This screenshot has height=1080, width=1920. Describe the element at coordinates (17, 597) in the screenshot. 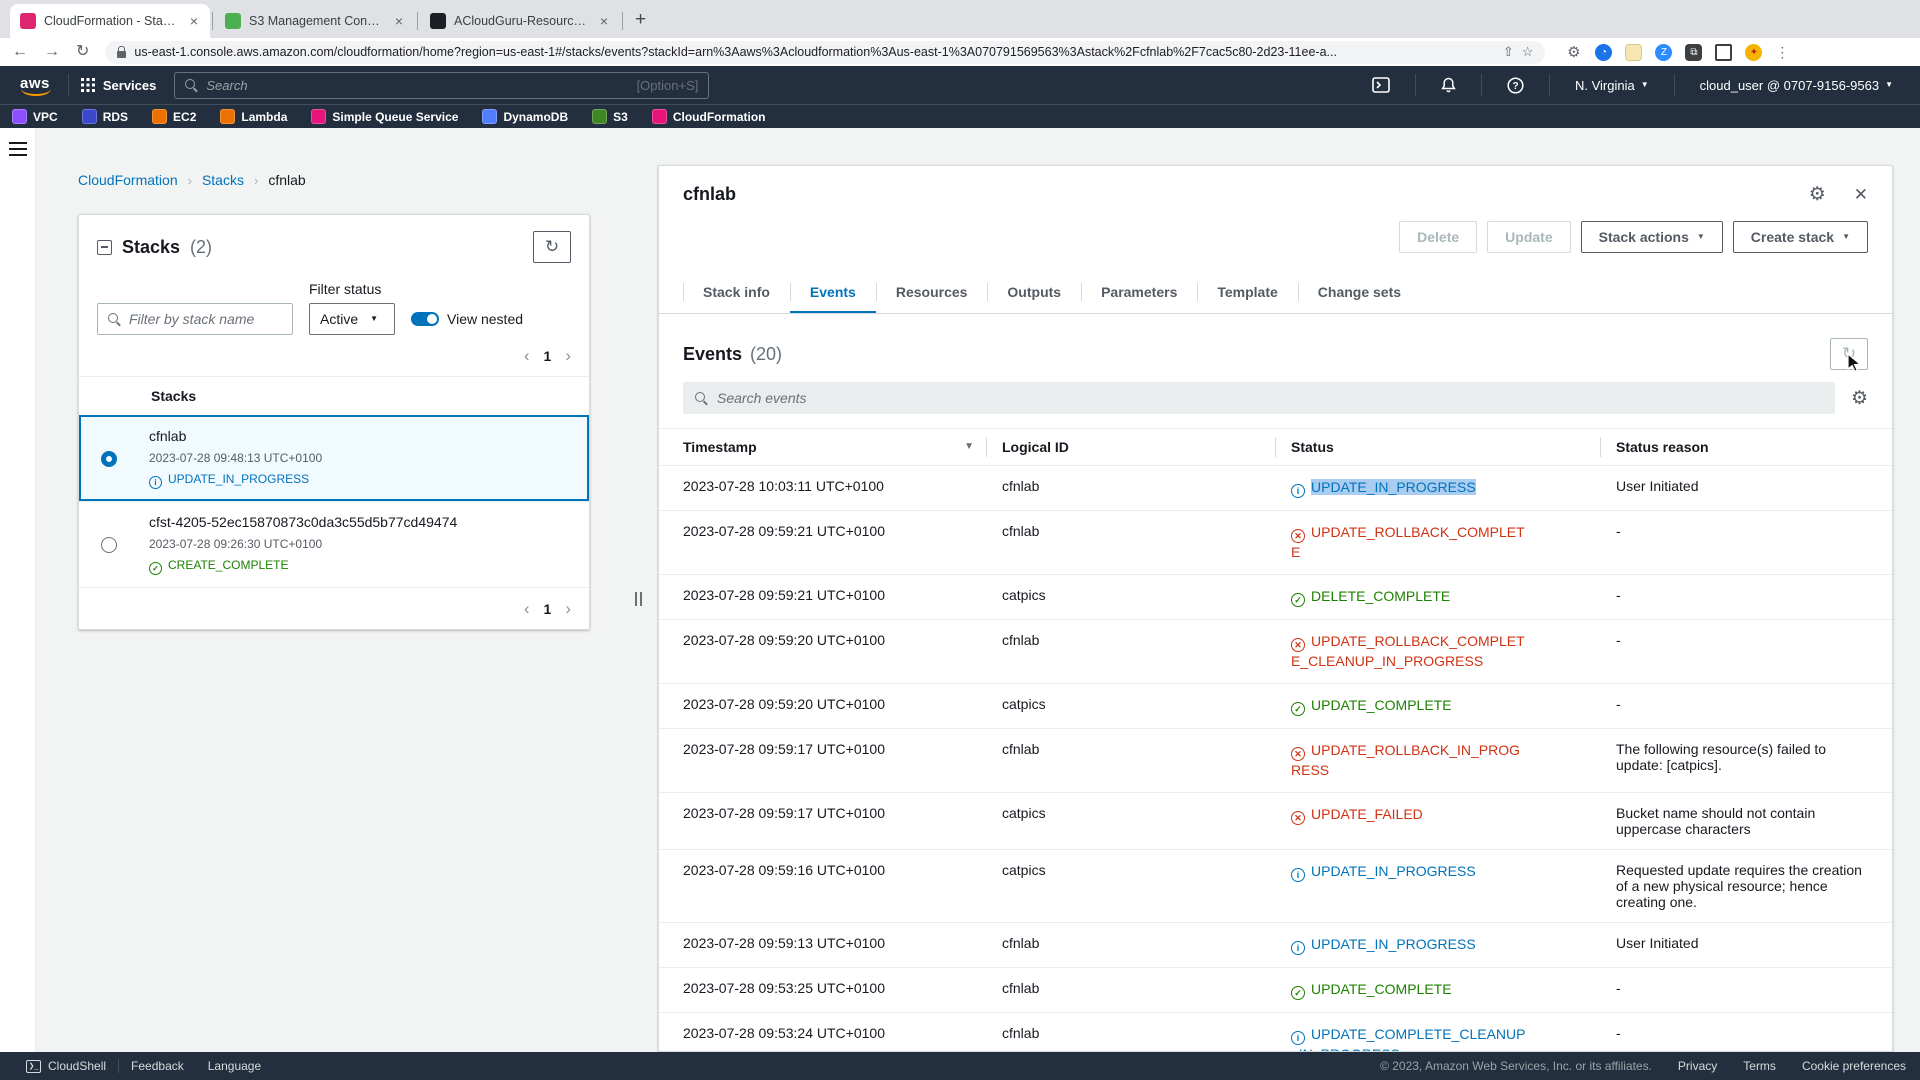

I see `hamburger-menu-icon` at that location.